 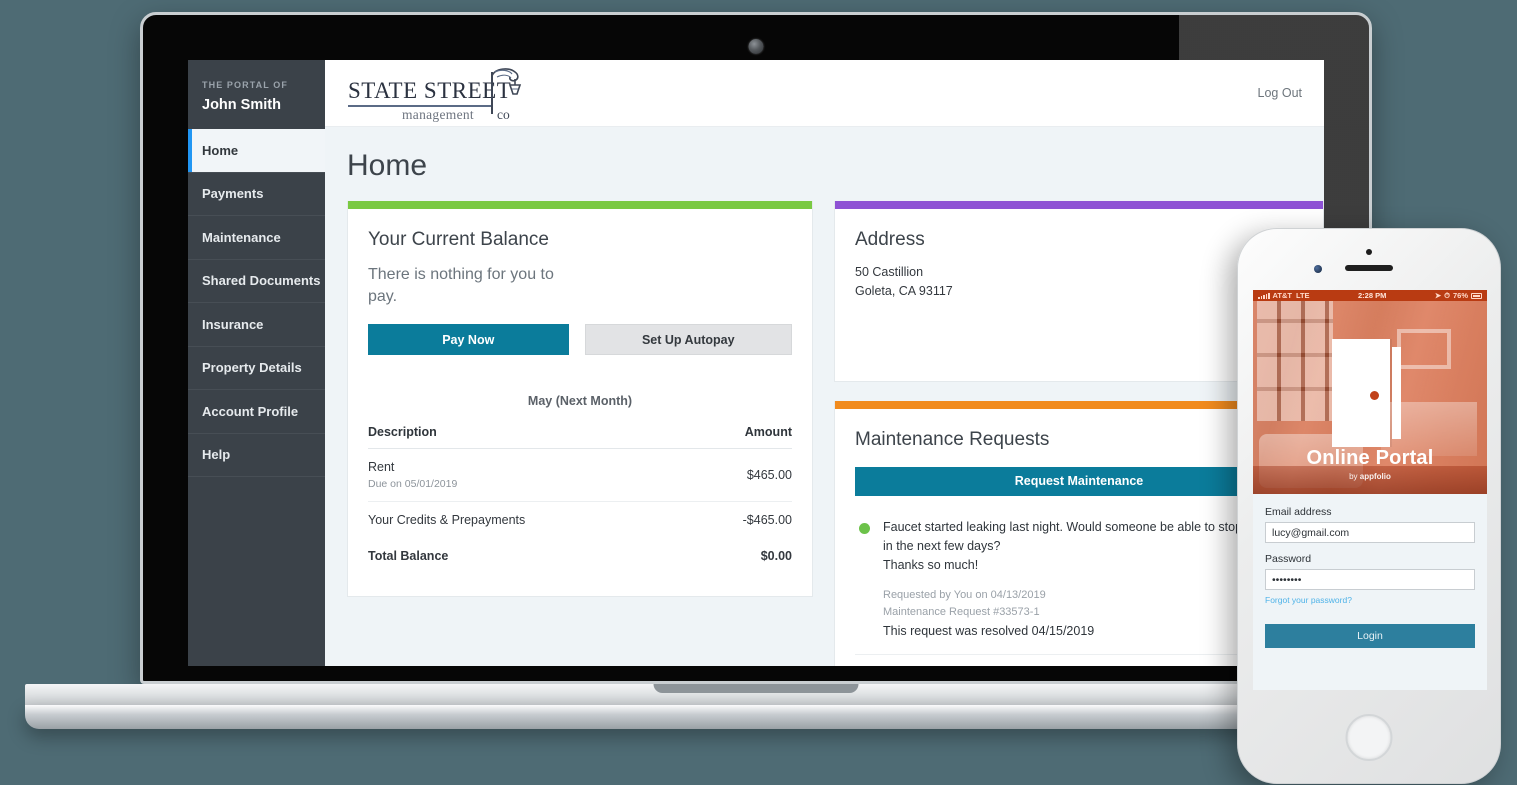 I want to click on battery-percent-label: 76%, so click(x=1460, y=295).